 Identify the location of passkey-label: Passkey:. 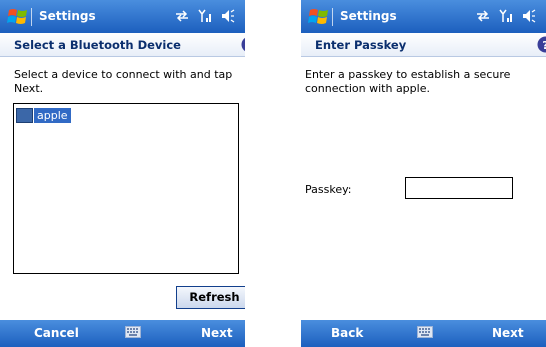
(328, 189).